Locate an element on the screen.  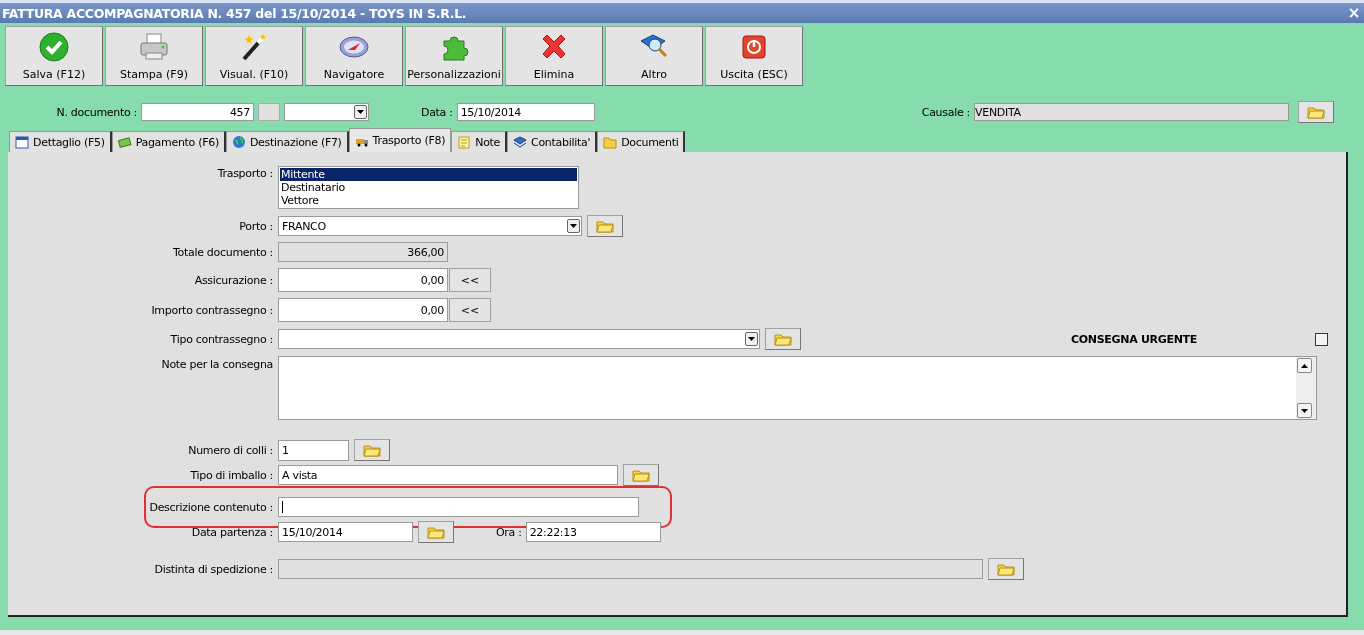
book-icon is located at coordinates (520, 142).